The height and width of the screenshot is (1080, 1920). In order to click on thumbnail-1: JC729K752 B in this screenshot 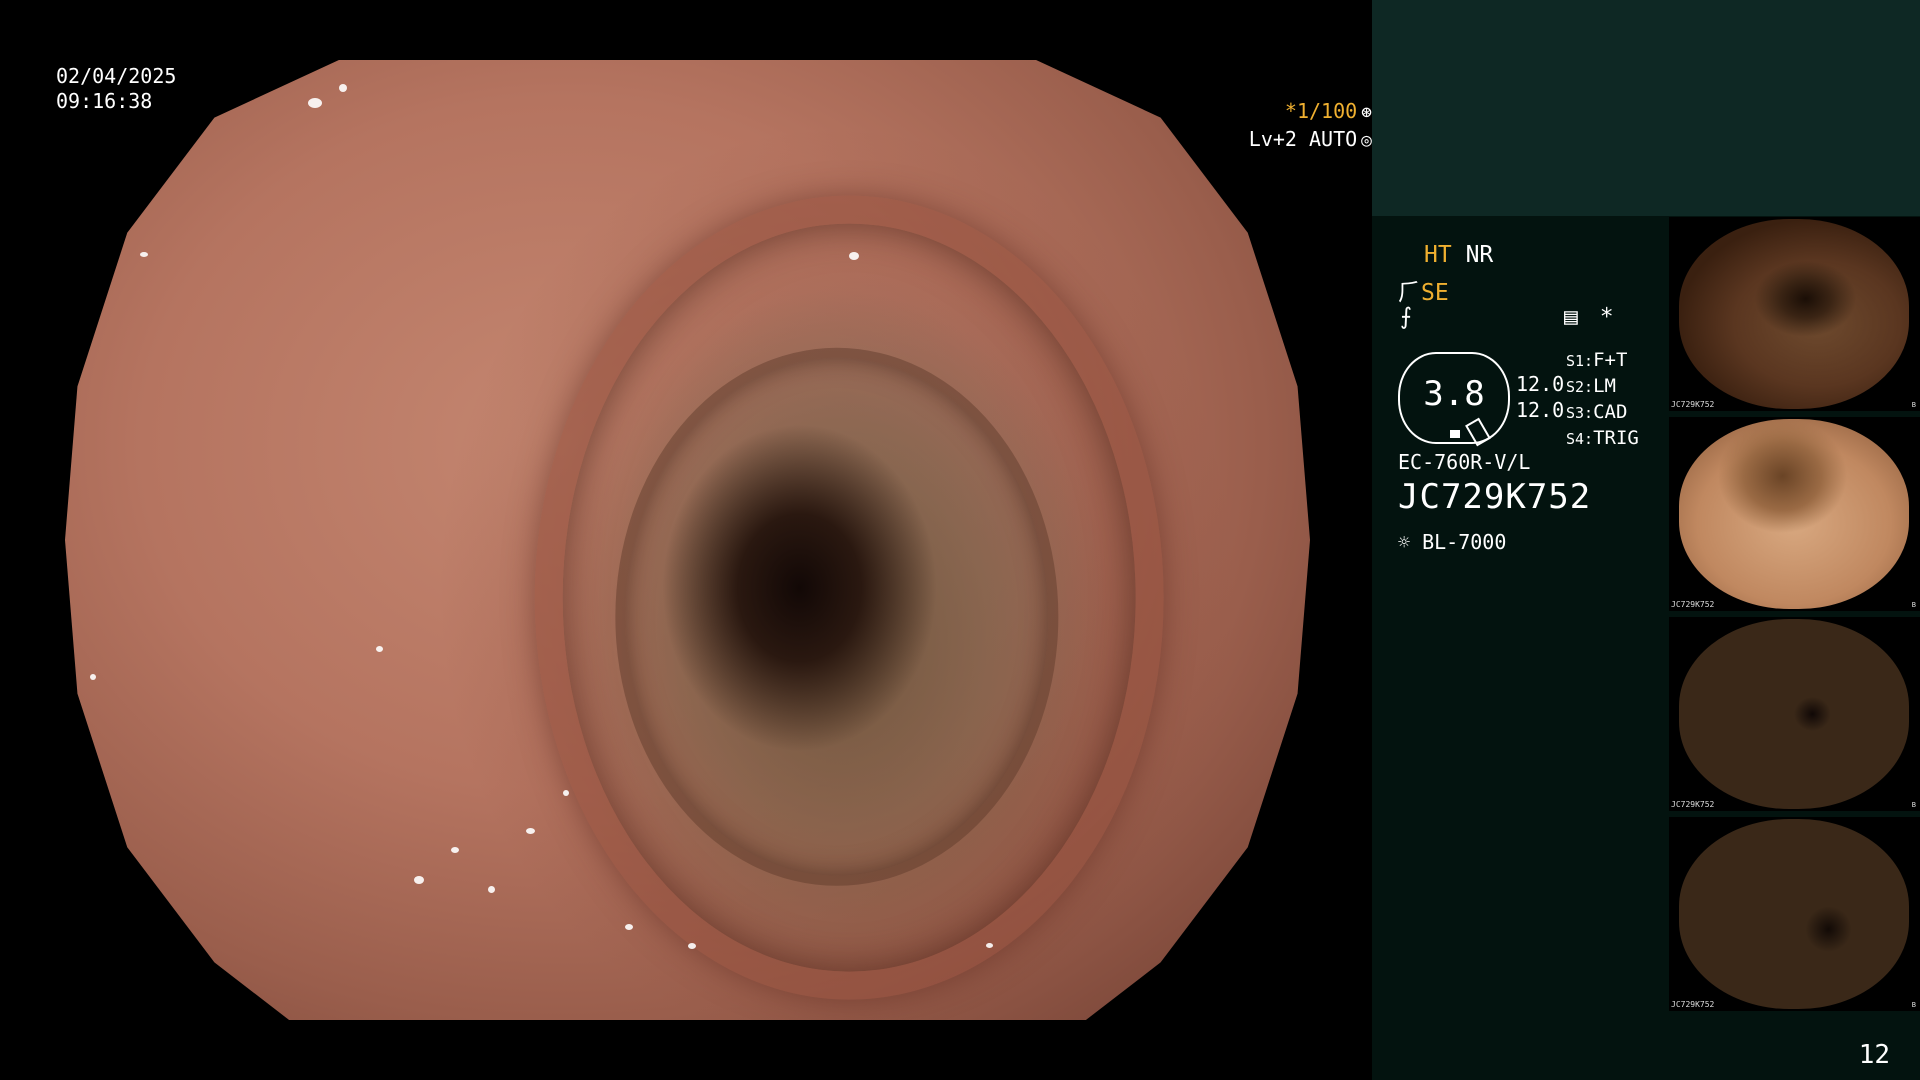, I will do `click(1794, 314)`.